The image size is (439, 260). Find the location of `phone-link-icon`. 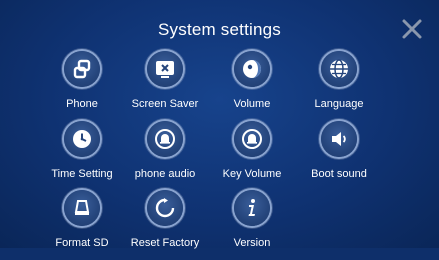

phone-link-icon is located at coordinates (82, 69).